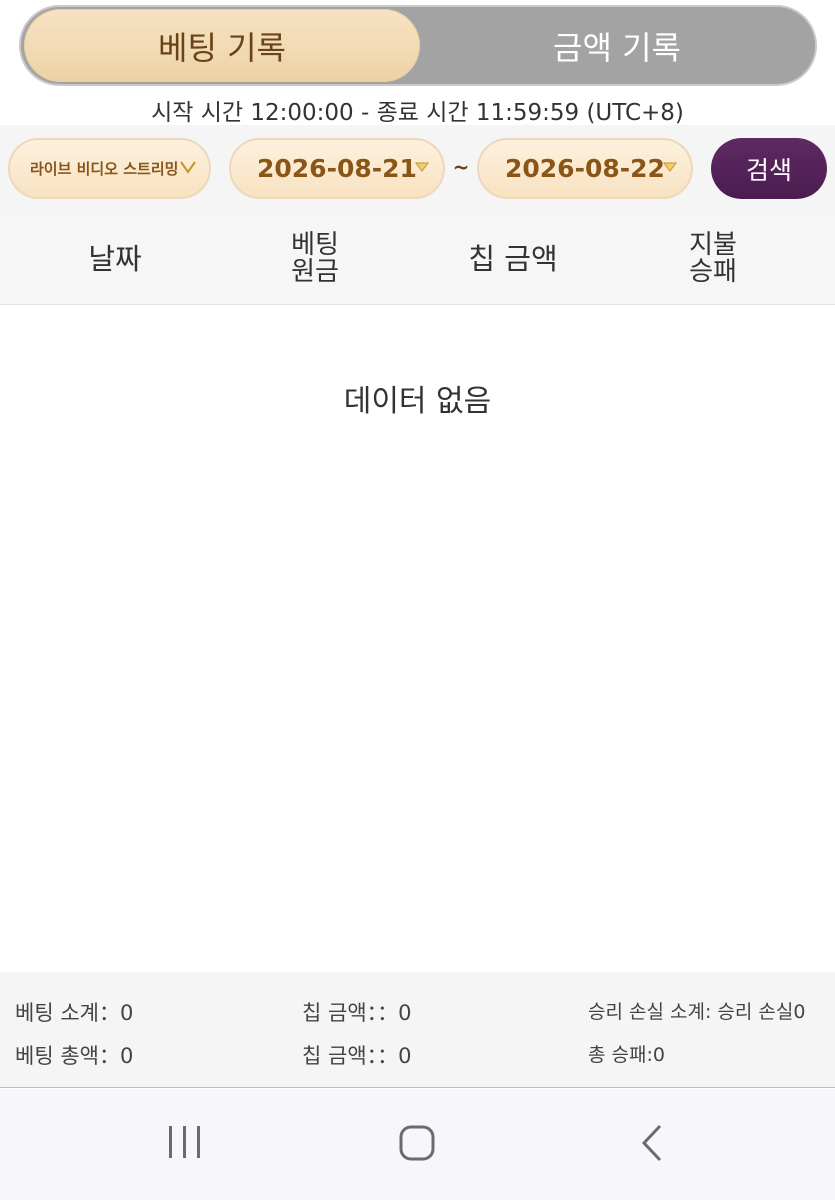 This screenshot has width=835, height=1200. I want to click on table-header: 날짜 베팅 원금 칩 금액 지불 승패, so click(417, 259).